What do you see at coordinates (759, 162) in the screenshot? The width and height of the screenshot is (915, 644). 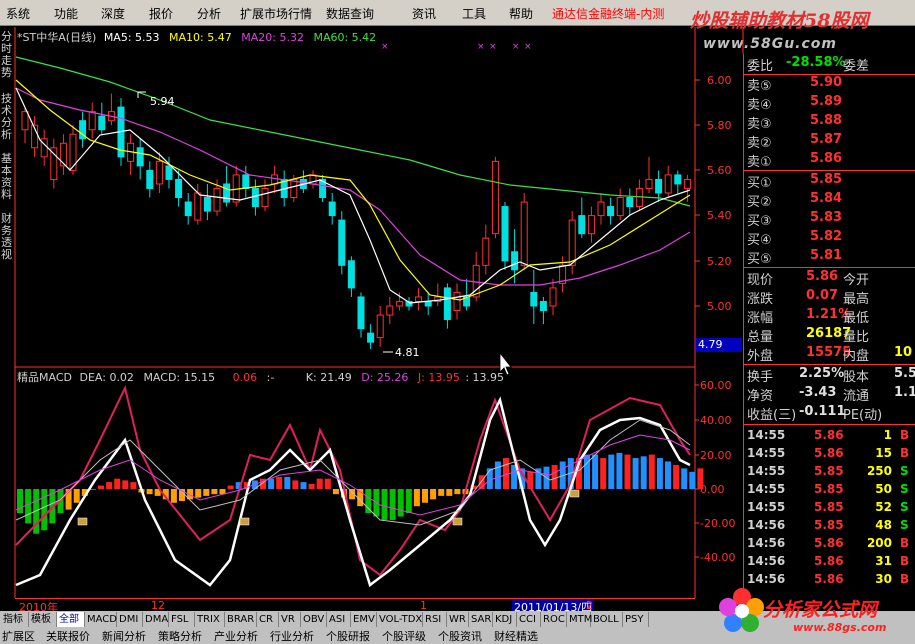 I see `ask-label: 卖①` at bounding box center [759, 162].